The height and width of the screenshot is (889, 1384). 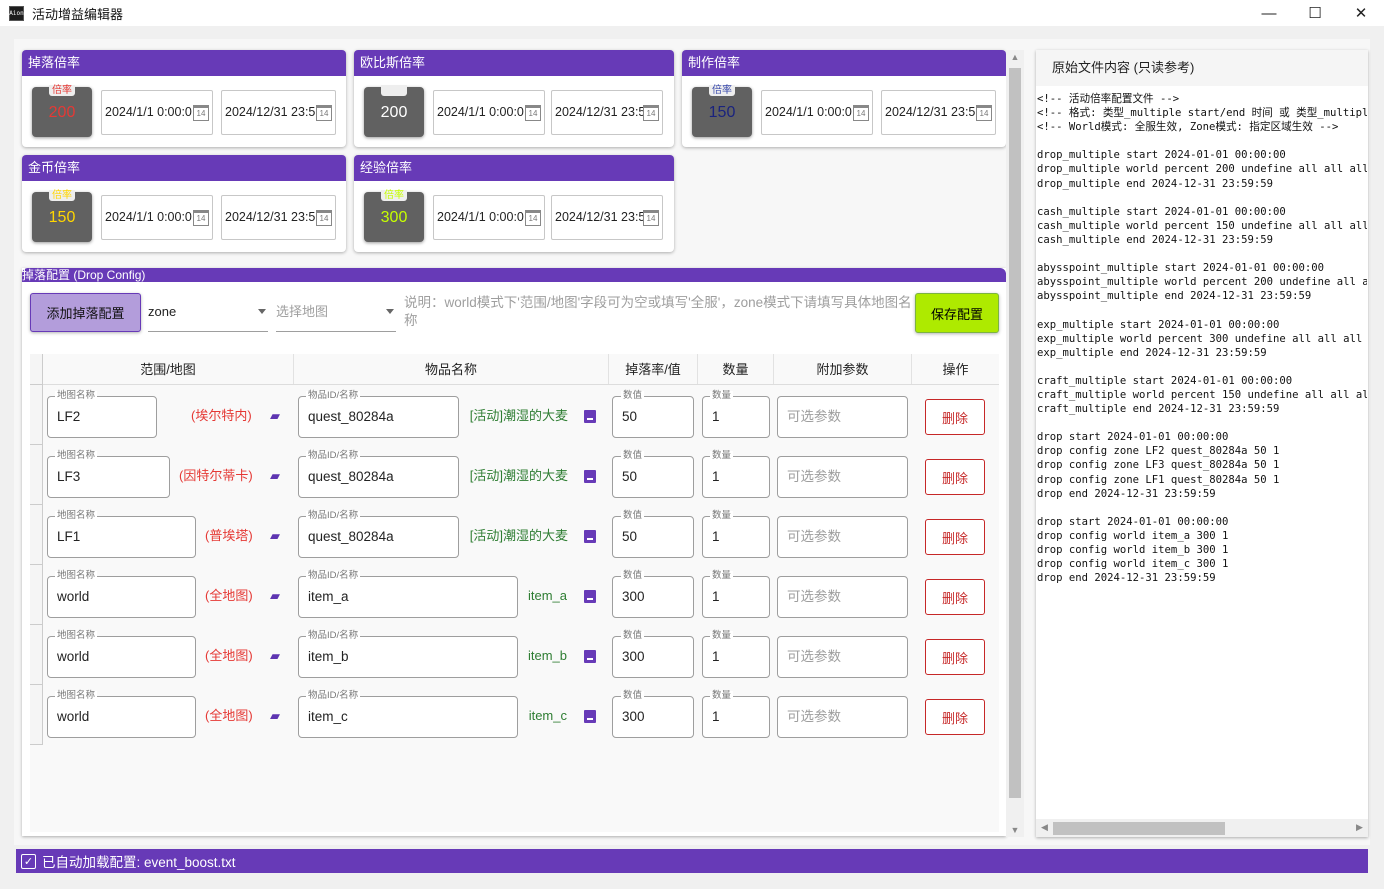 I want to click on count-field-label: 数量, so click(x=722, y=395).